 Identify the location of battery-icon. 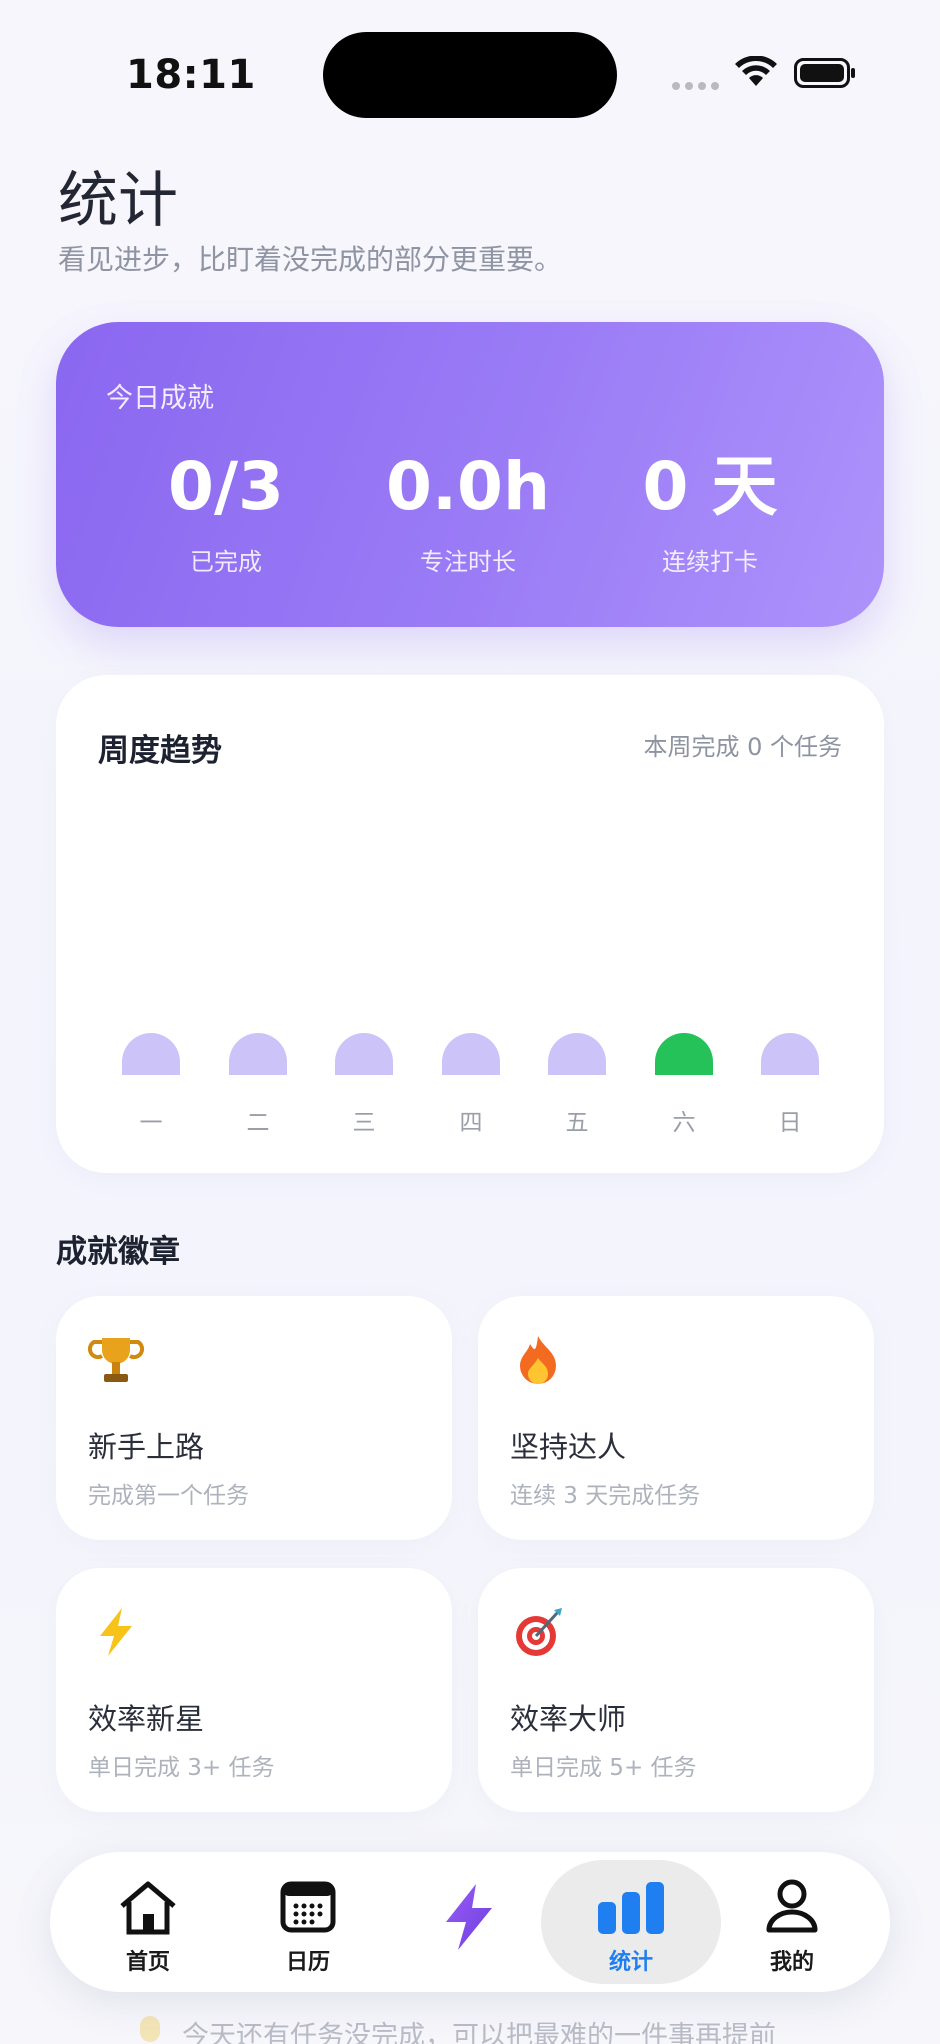
(824, 73).